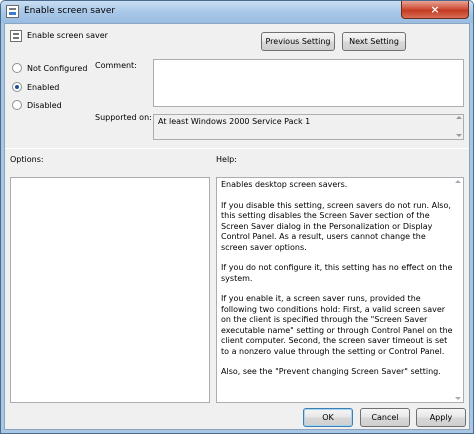 The image size is (474, 434). What do you see at coordinates (441, 417) in the screenshot?
I see `apply-button: Apply` at bounding box center [441, 417].